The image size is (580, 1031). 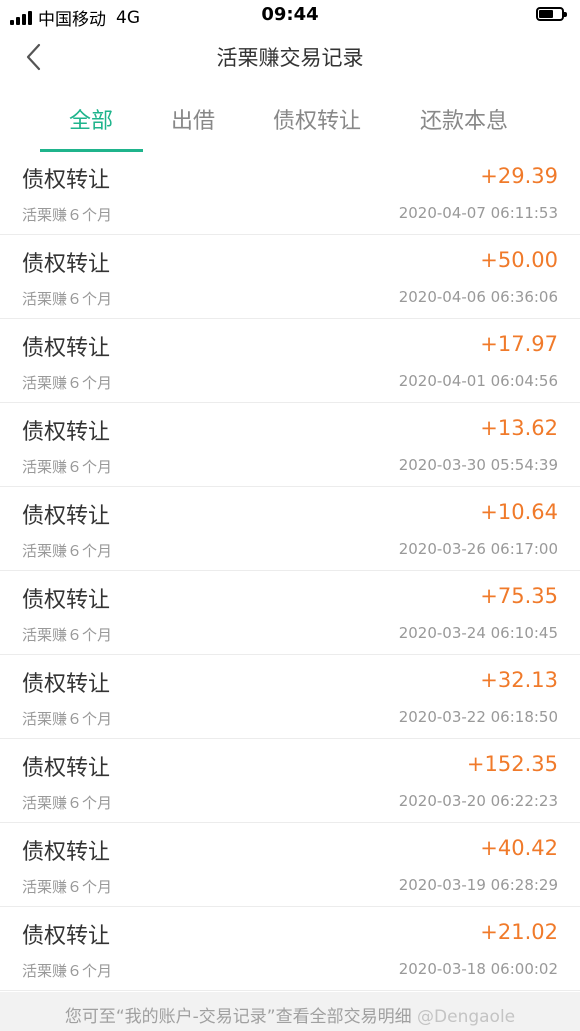 What do you see at coordinates (478, 297) in the screenshot?
I see `transaction-time: 2020-04-06 06:36:06` at bounding box center [478, 297].